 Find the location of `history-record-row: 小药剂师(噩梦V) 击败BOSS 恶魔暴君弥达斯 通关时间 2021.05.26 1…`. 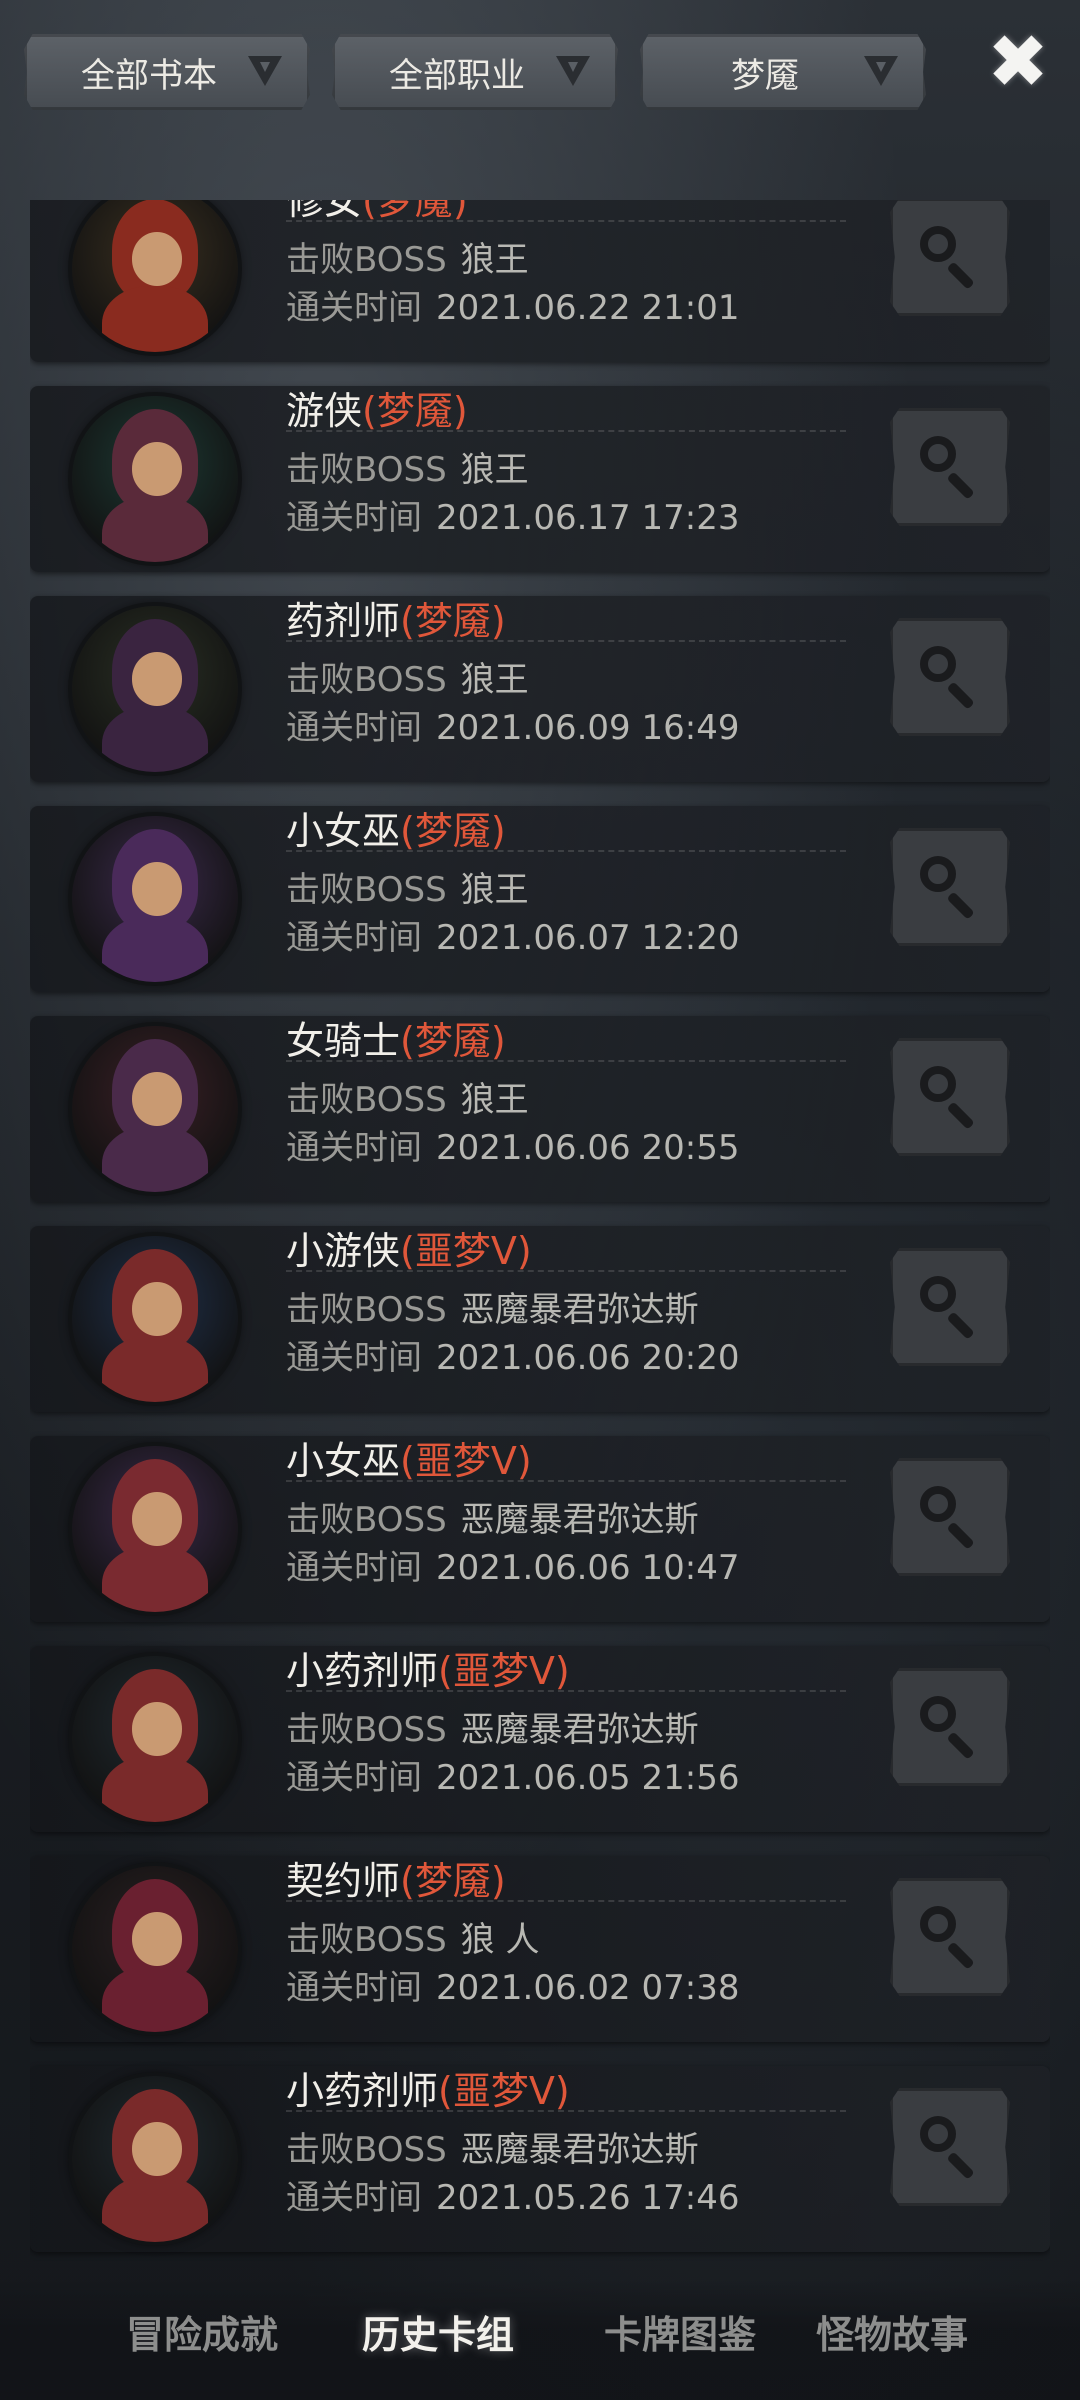

history-record-row: 小药剂师(噩梦V) 击败BOSS 恶魔暴君弥达斯 通关时间 2021.05.26 1… is located at coordinates (540, 2159).